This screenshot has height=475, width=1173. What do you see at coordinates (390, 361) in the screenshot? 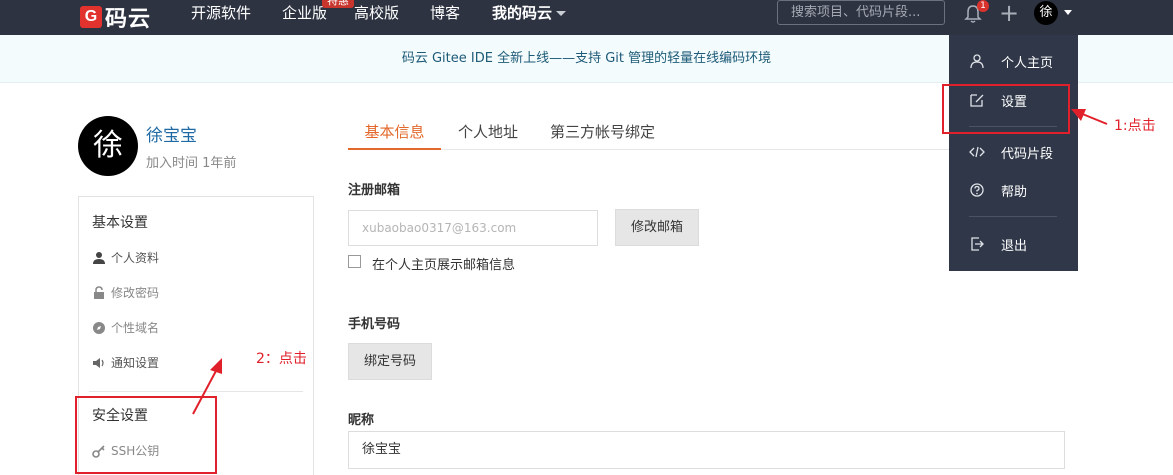
I see `bind-phone-button: 绑定号码` at bounding box center [390, 361].